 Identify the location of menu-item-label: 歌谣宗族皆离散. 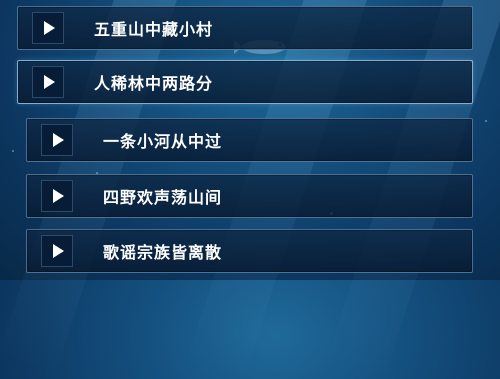
(163, 252).